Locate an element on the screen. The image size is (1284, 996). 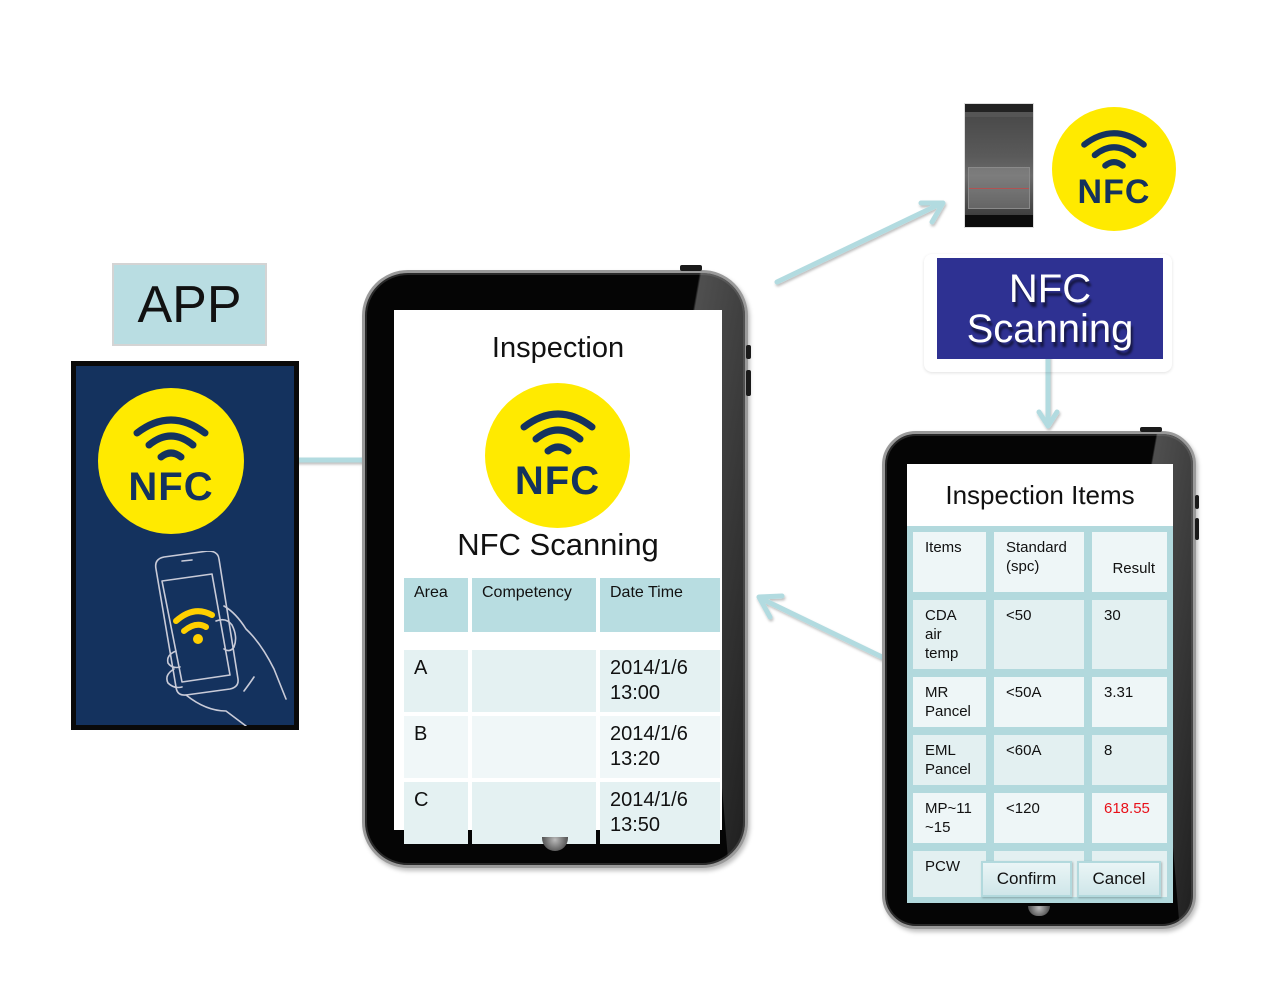
col-header-items: Items is located at coordinates (949, 562).